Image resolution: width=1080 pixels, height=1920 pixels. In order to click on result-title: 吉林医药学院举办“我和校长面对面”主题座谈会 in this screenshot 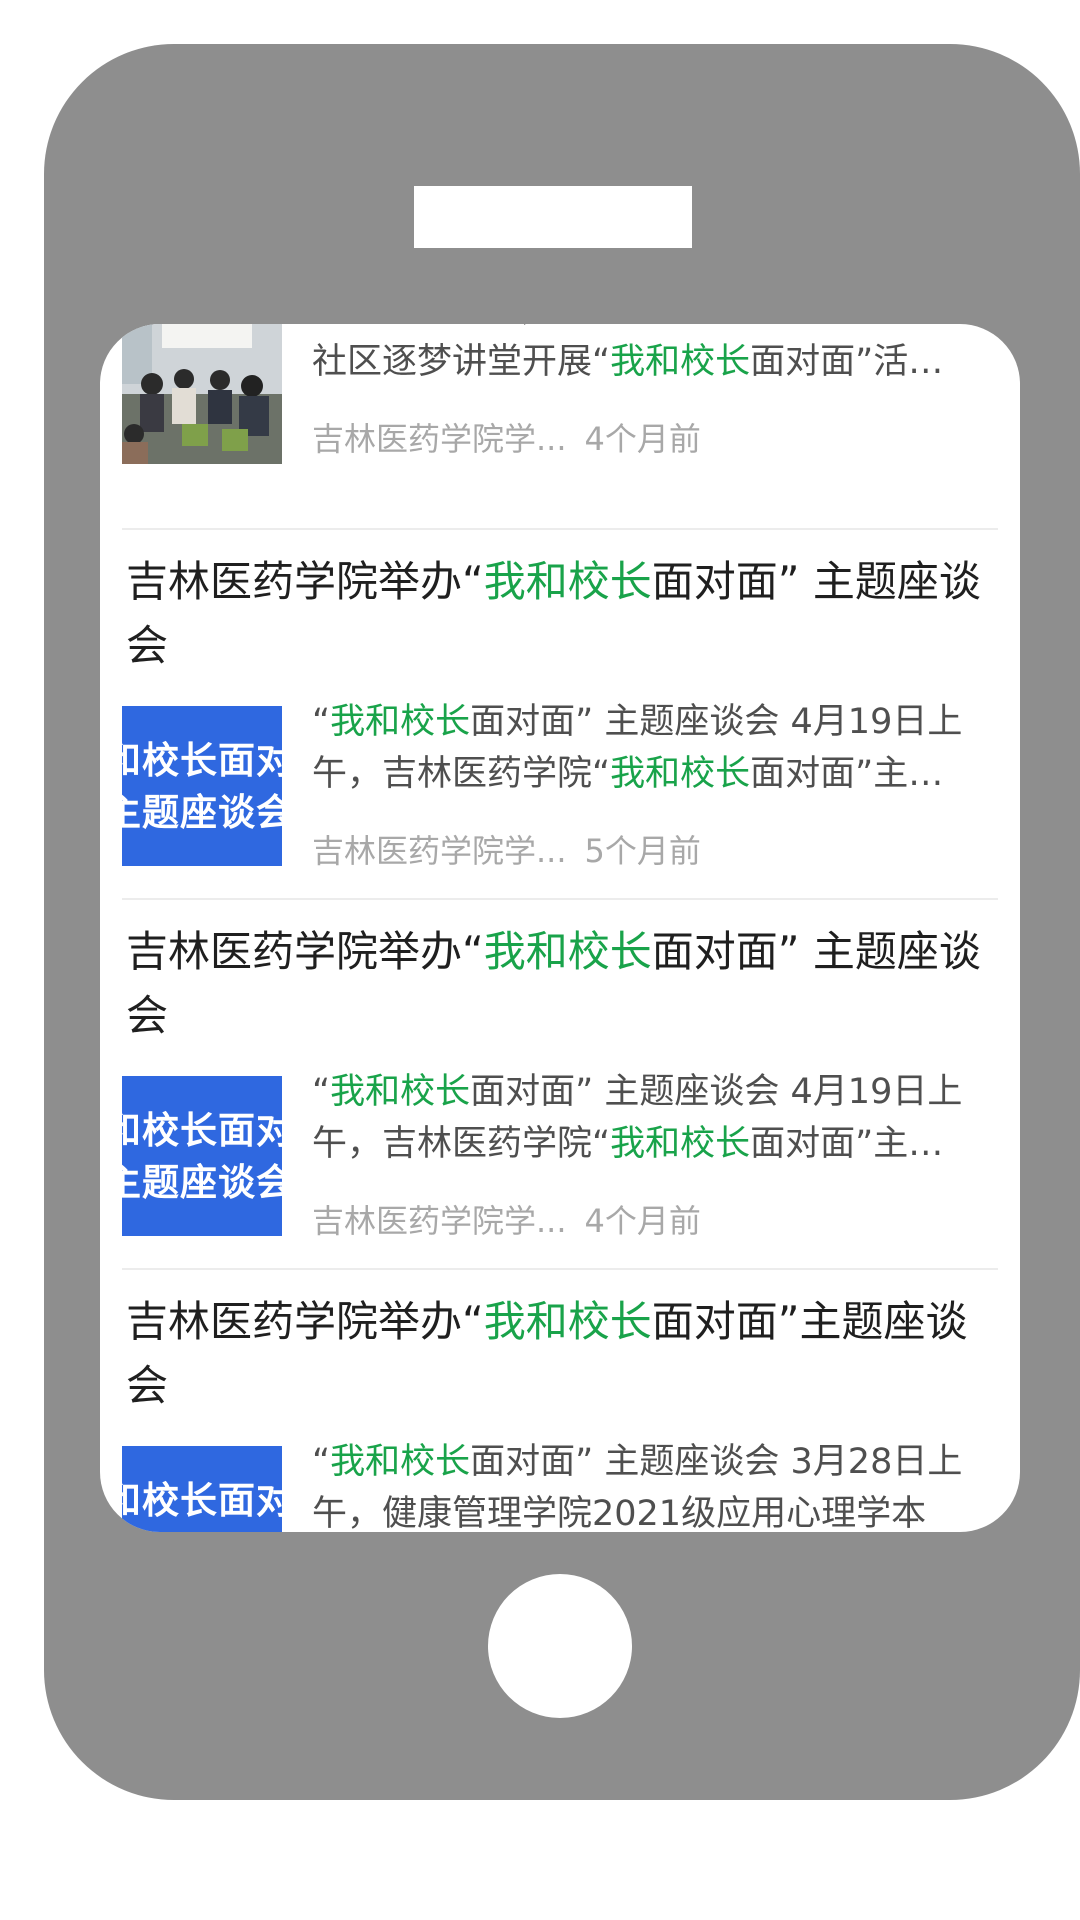, I will do `click(566, 1354)`.